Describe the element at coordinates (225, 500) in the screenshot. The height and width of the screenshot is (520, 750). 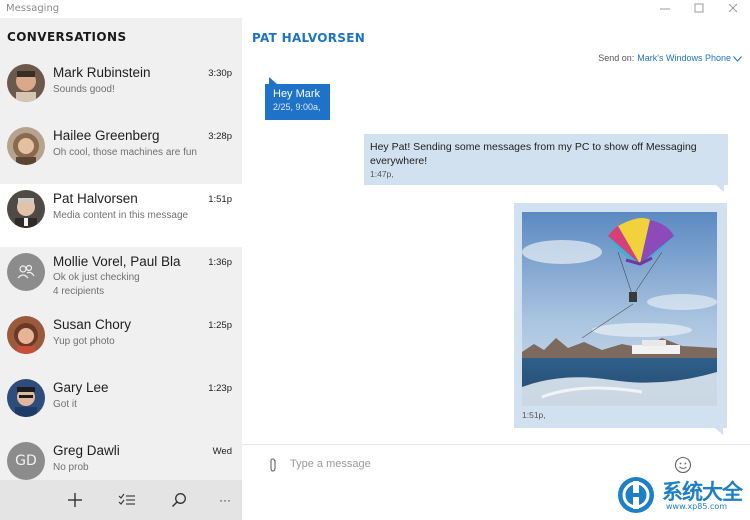
I see `more-icon: ···` at that location.